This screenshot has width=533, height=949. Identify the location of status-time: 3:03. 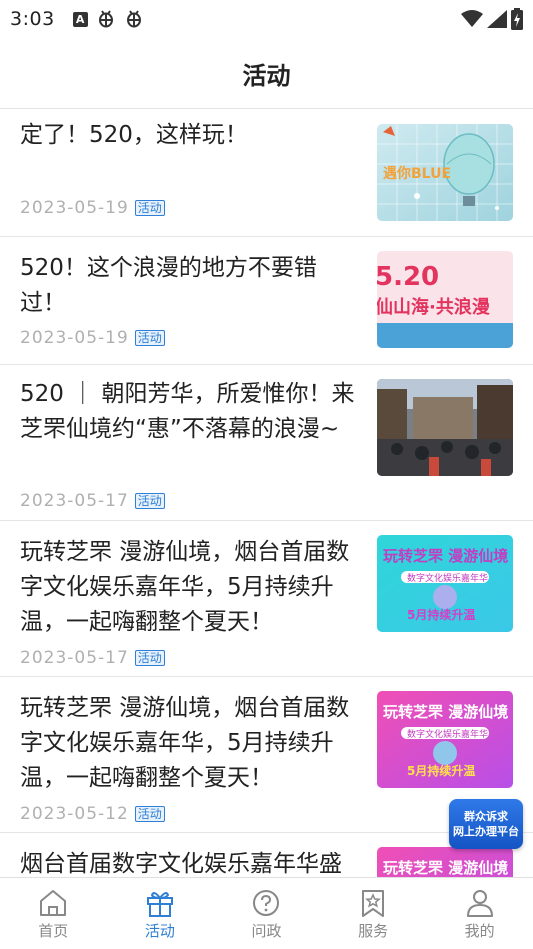
(32, 19).